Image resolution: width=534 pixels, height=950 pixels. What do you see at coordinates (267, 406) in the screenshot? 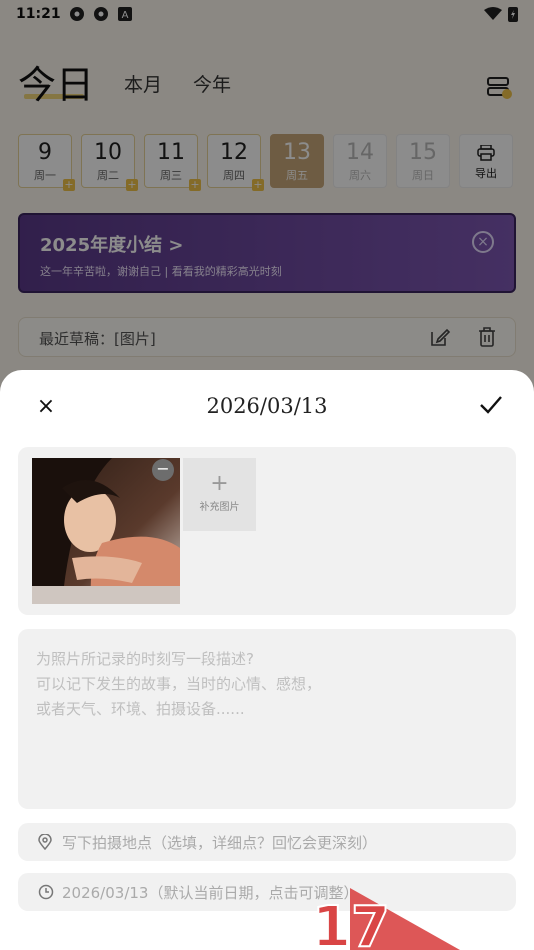
I see `sheet-date-title: 2026/03/13` at bounding box center [267, 406].